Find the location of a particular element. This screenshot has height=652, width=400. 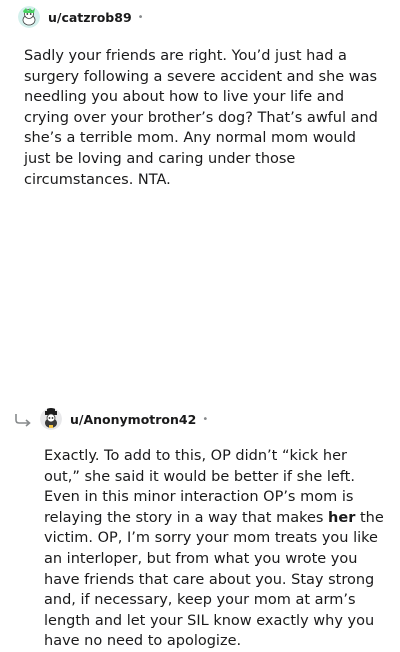

reply-arrow-icon is located at coordinates (23, 419).